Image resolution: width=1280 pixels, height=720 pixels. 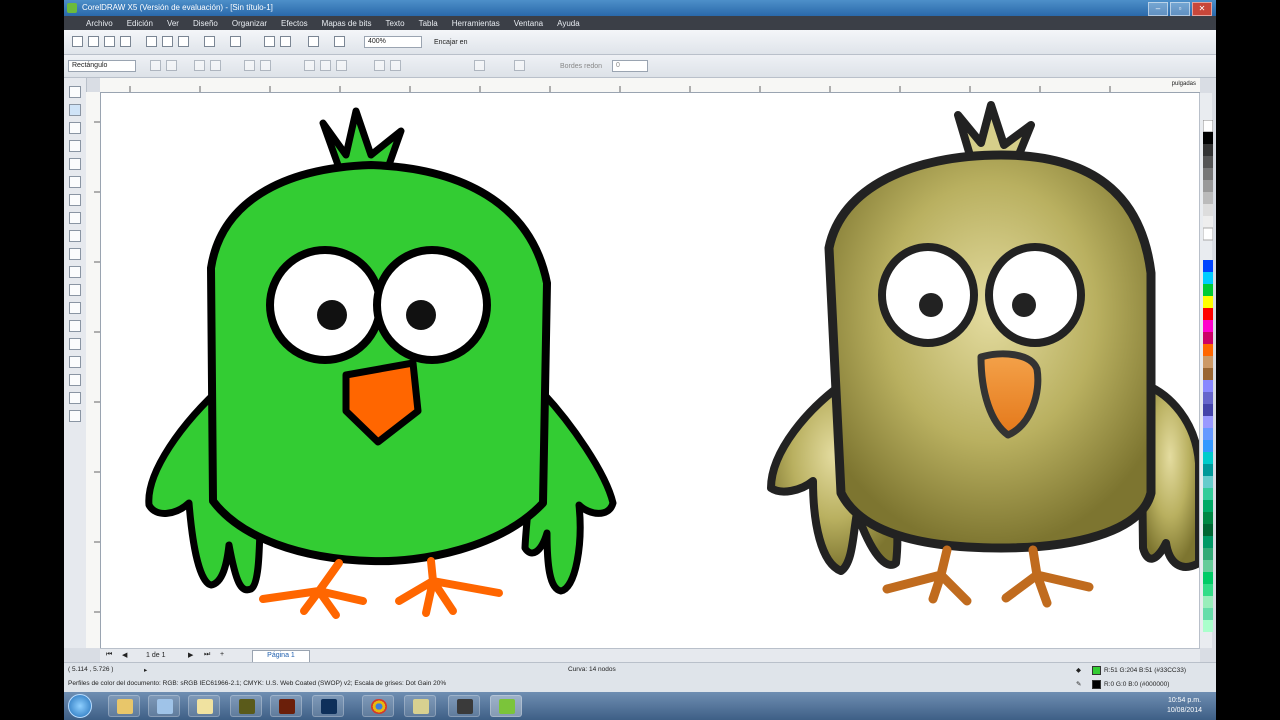 I want to click on align-icon, so click(x=519, y=65).